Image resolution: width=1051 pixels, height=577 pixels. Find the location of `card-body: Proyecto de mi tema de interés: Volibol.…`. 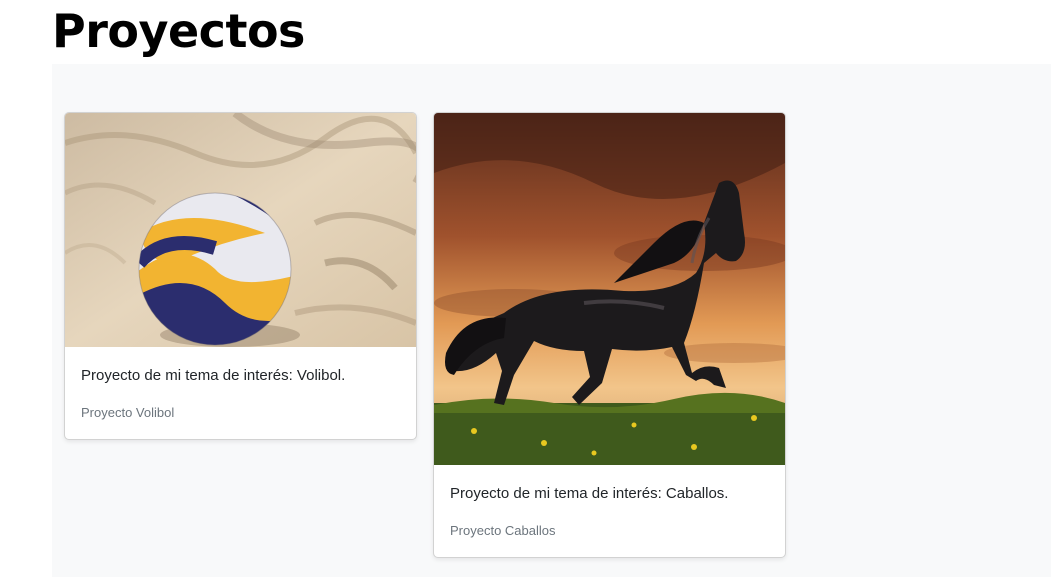

card-body: Proyecto de mi tema de interés: Volibol.… is located at coordinates (240, 384).